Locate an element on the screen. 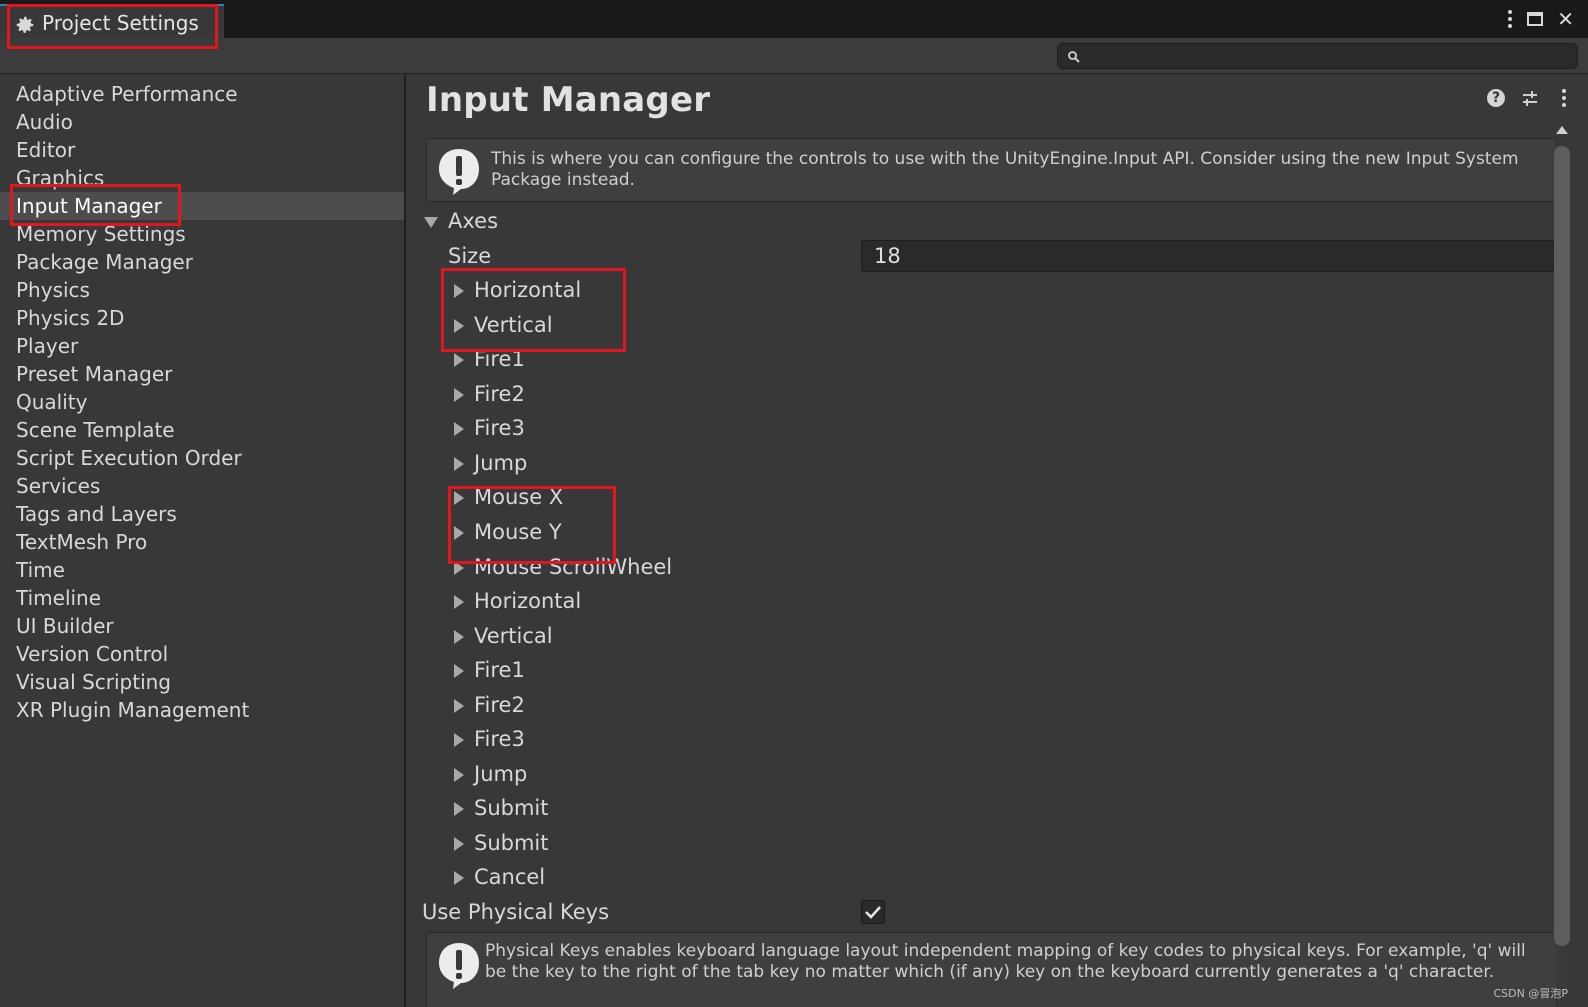  sidebar-item-preset-manager: Preset Manager is located at coordinates (202, 374).